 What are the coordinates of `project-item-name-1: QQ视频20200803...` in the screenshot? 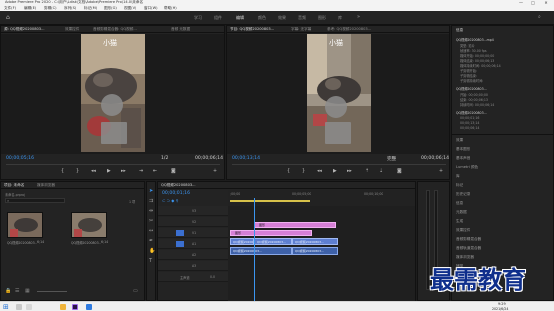 It's located at (86, 242).